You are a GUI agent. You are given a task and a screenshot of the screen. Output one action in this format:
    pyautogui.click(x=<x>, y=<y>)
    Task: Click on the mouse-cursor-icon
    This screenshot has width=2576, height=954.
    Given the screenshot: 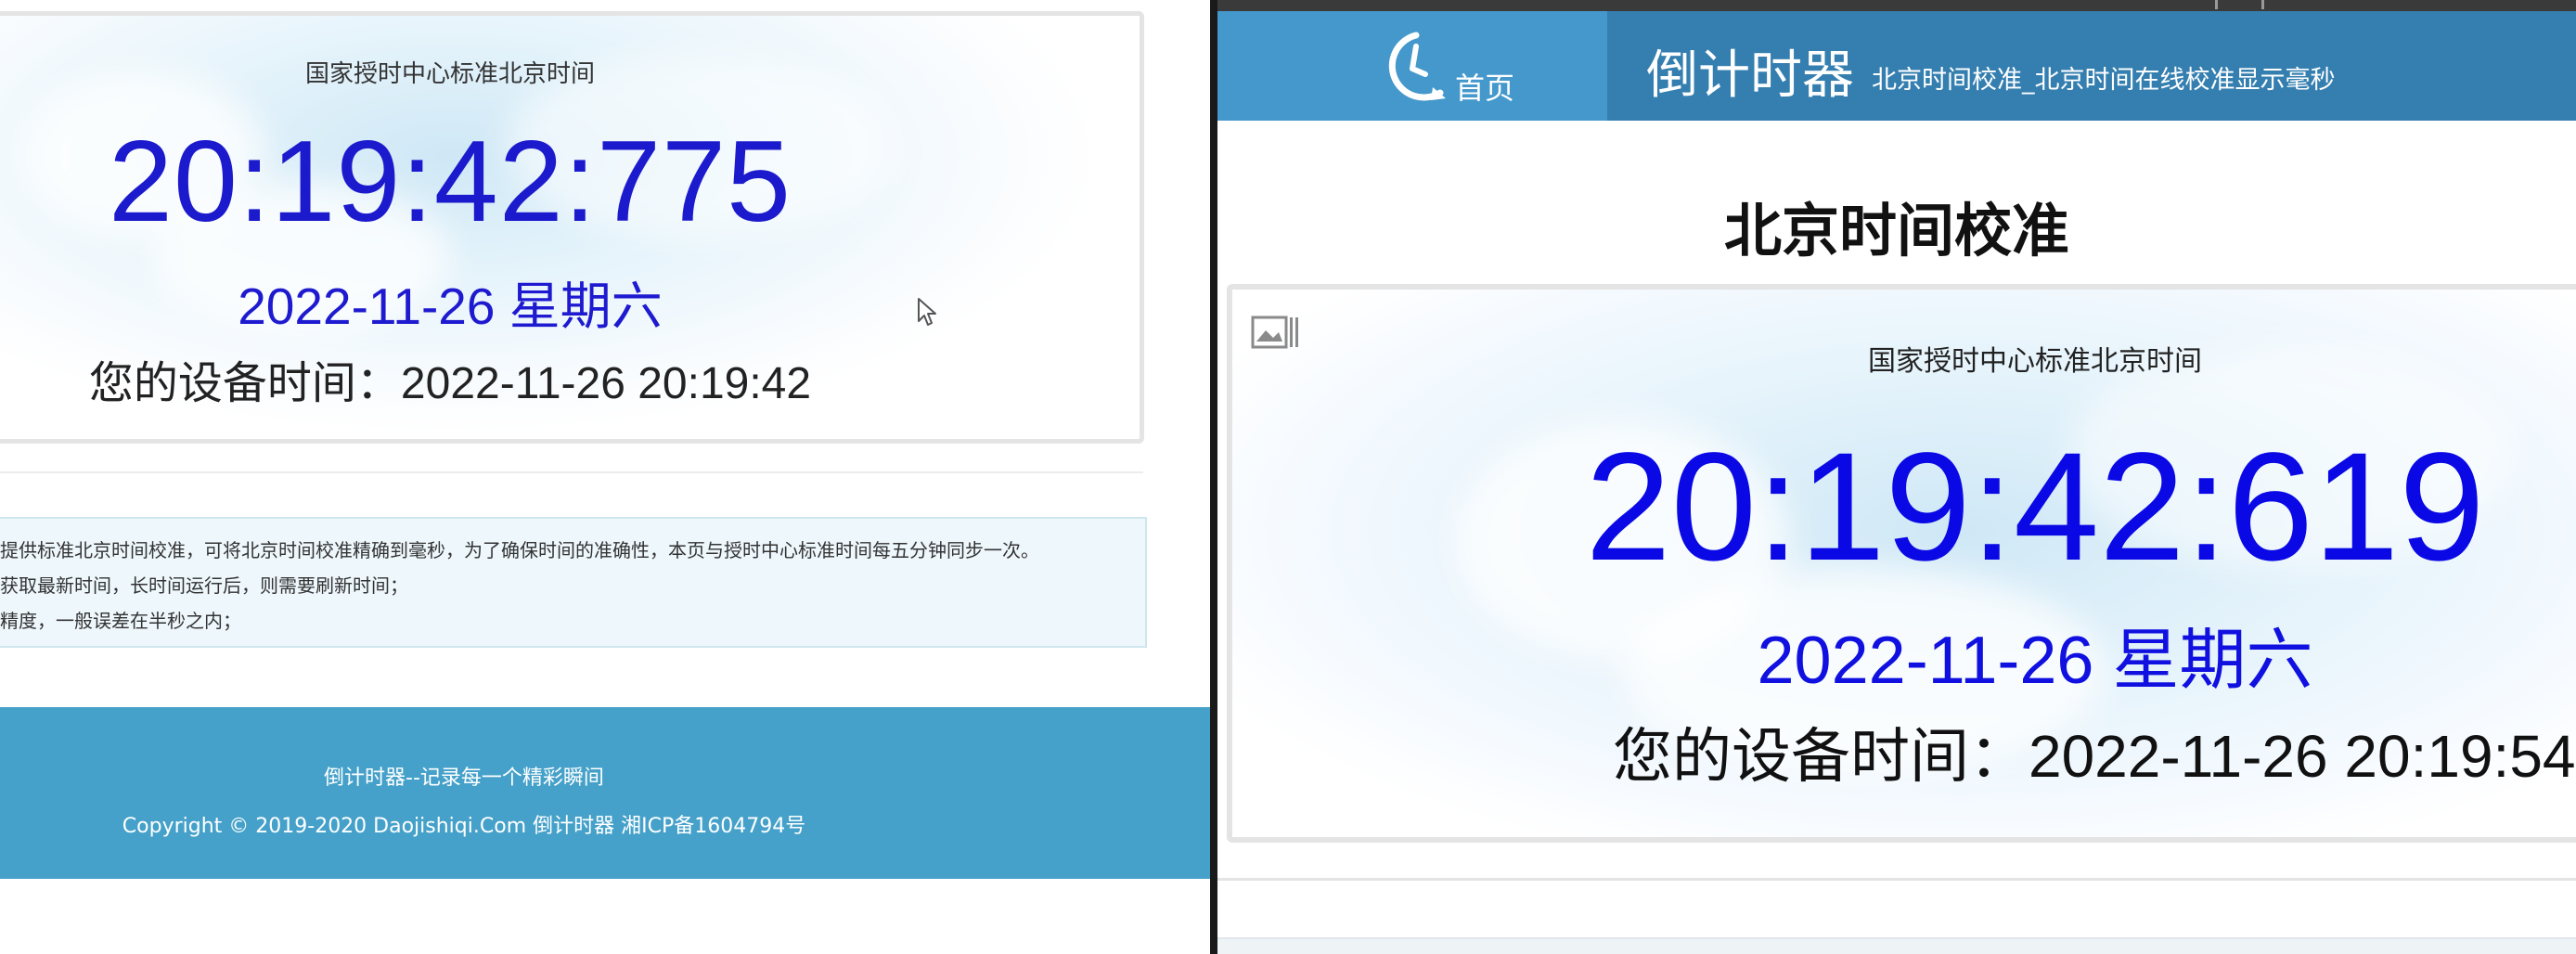 What is the action you would take?
    pyautogui.click(x=927, y=312)
    